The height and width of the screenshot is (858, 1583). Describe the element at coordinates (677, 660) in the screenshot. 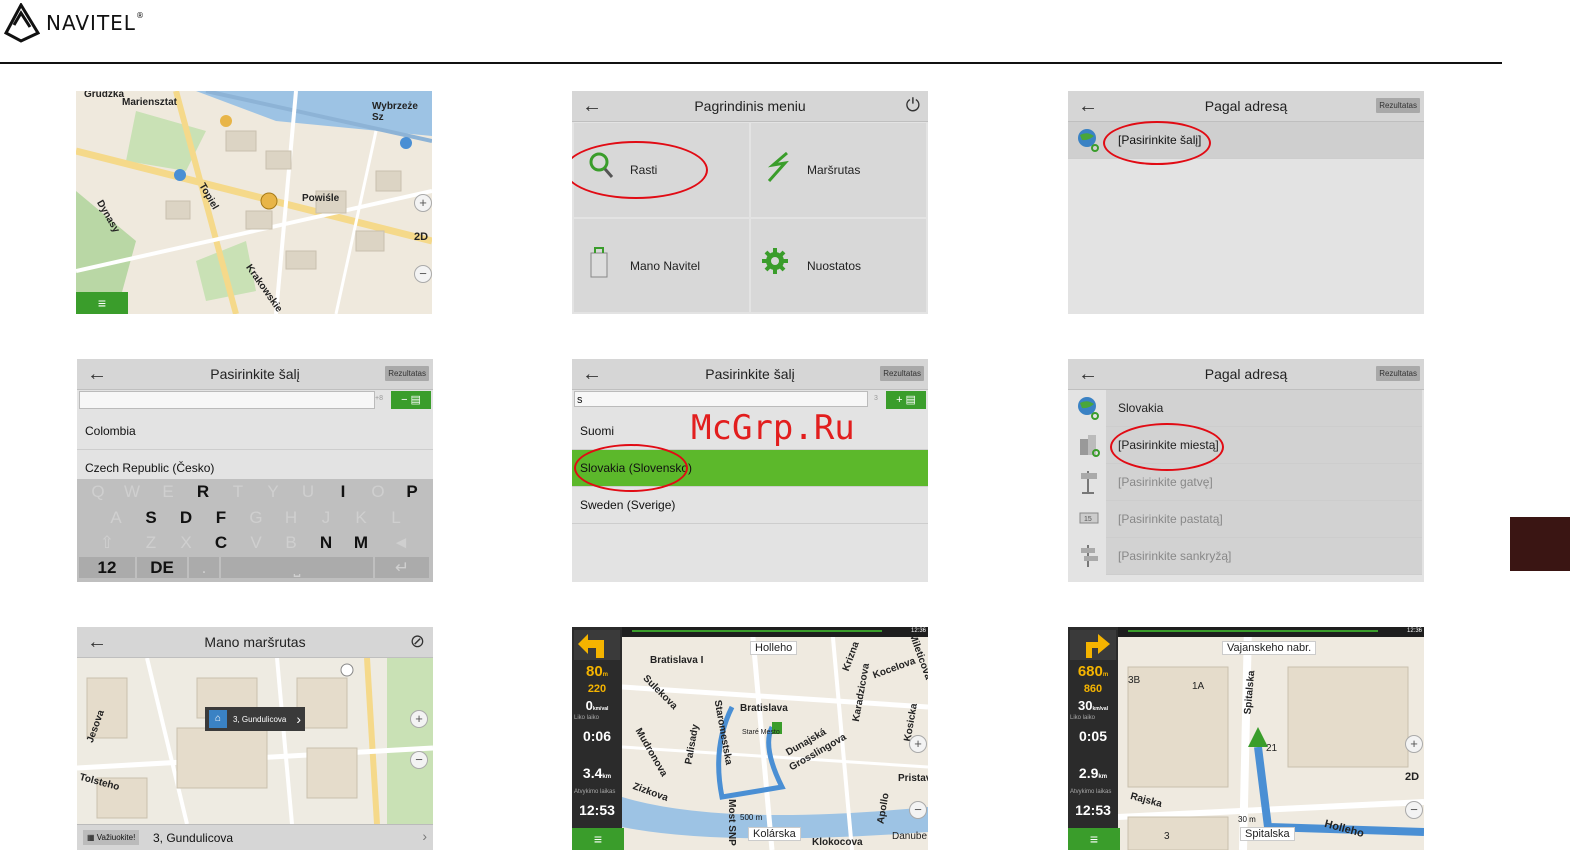

I see `street-label: Bratislava I` at that location.